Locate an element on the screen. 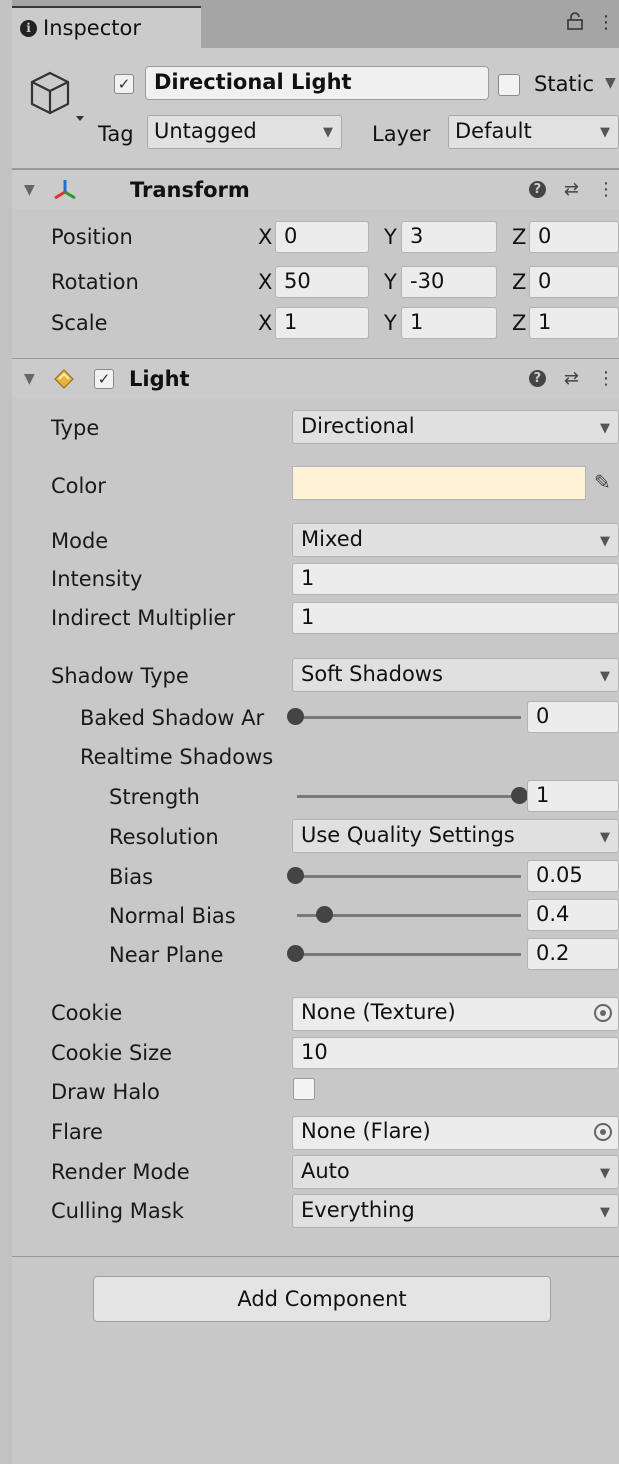 Image resolution: width=619 pixels, height=1464 pixels. light-header: ▼ ✓ Light ? ⇄ ⋮ is located at coordinates (315, 378).